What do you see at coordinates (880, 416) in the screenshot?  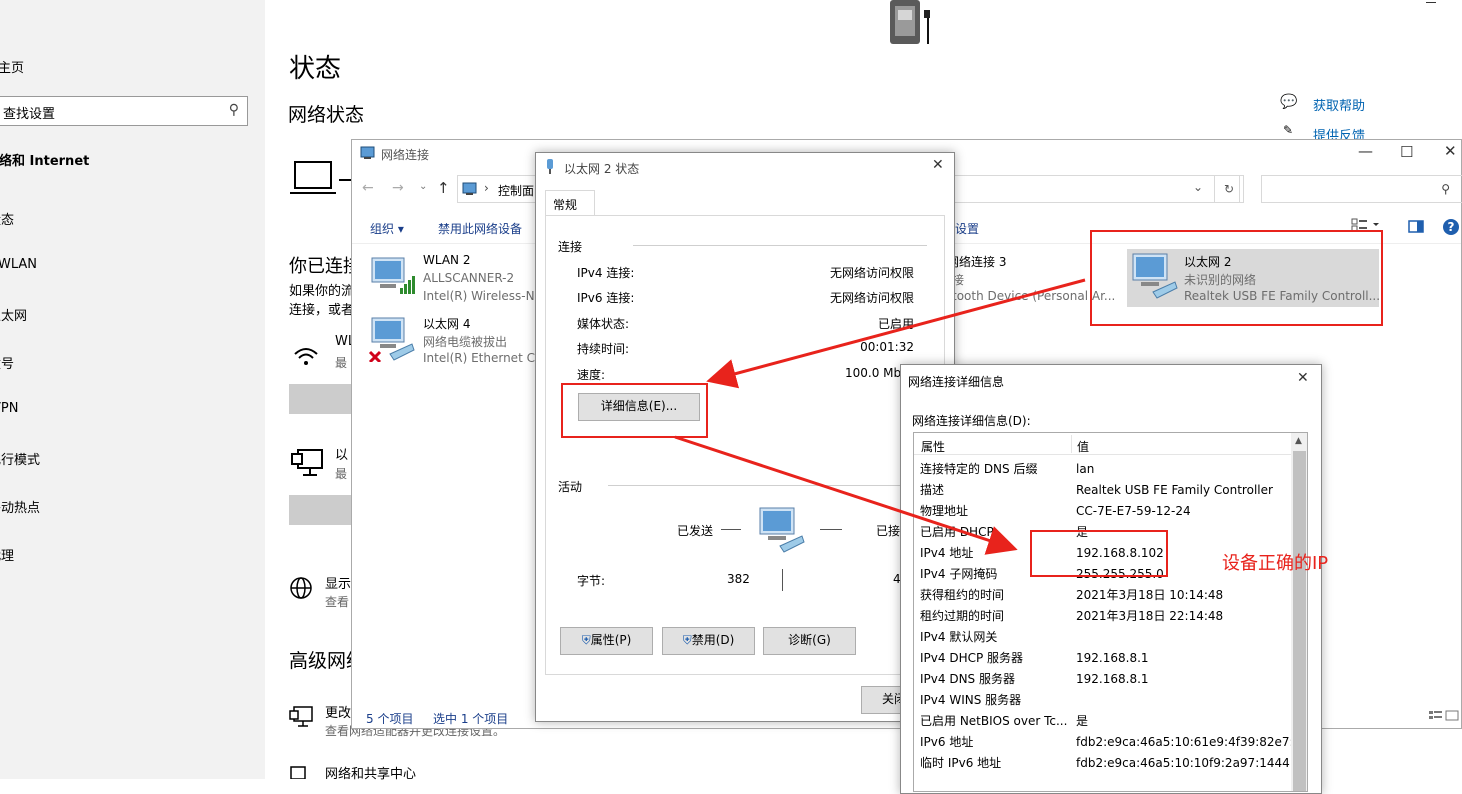 I see `annotation-arrows` at bounding box center [880, 416].